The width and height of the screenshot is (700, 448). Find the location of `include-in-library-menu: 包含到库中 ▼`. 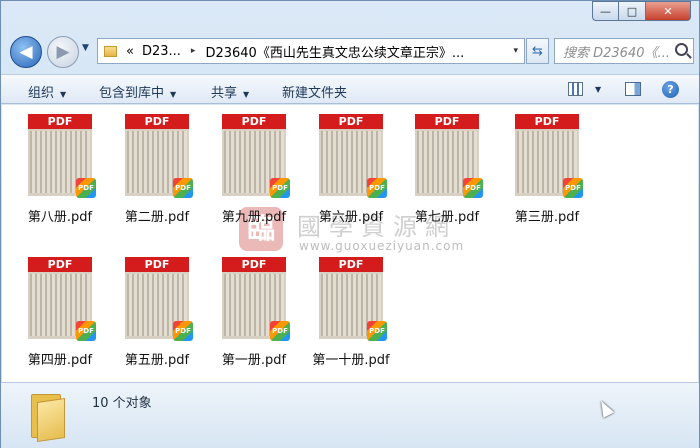

include-in-library-menu: 包含到库中 ▼ is located at coordinates (137, 91).